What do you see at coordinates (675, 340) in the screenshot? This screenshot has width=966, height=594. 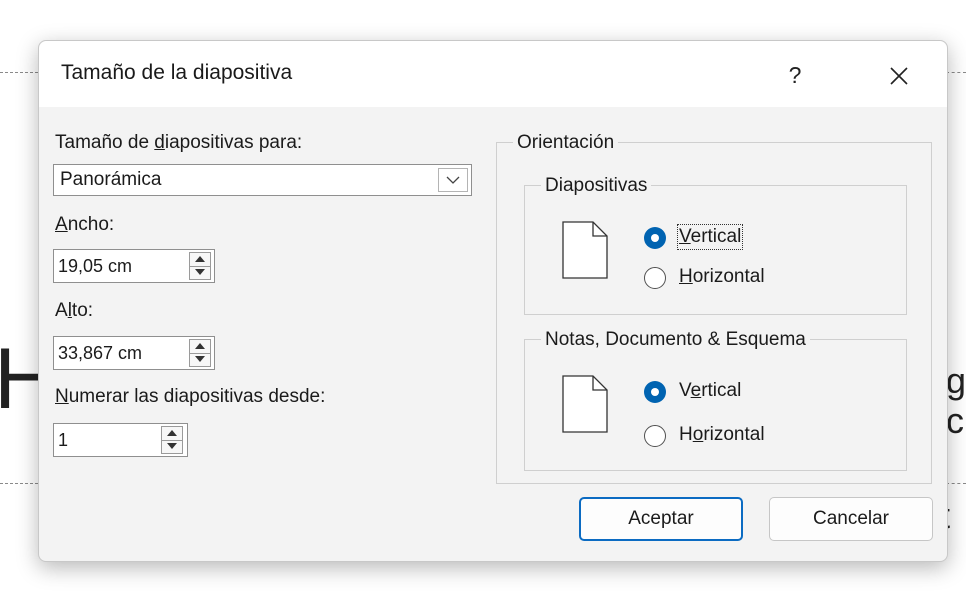 I see `notes-group-title: Notas, Documento & Esquema` at bounding box center [675, 340].